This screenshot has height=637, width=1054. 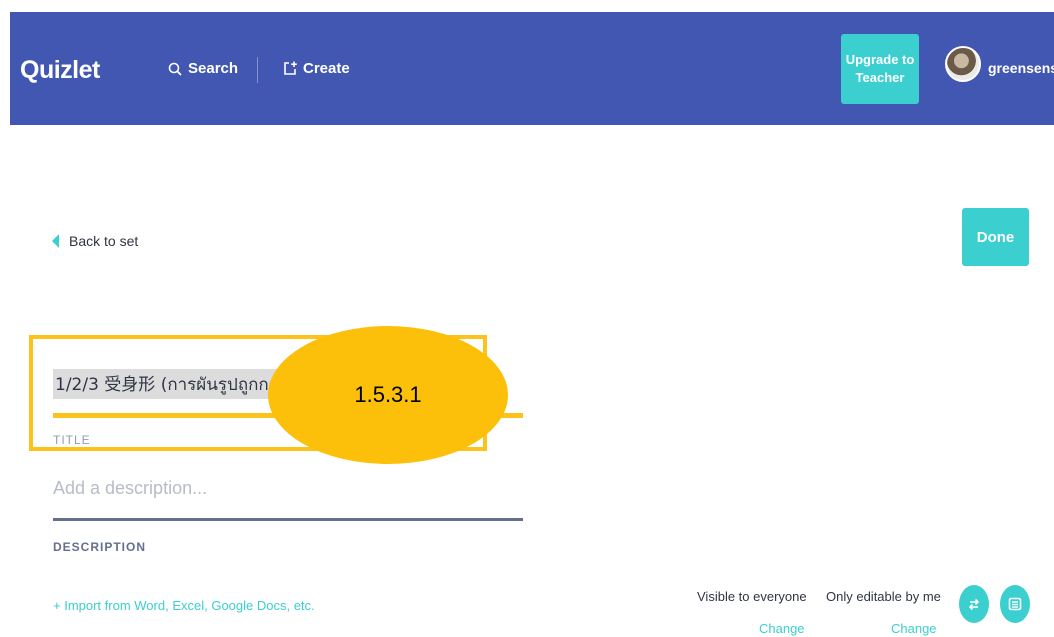 What do you see at coordinates (104, 241) in the screenshot?
I see `back-to-set-label: Back to set` at bounding box center [104, 241].